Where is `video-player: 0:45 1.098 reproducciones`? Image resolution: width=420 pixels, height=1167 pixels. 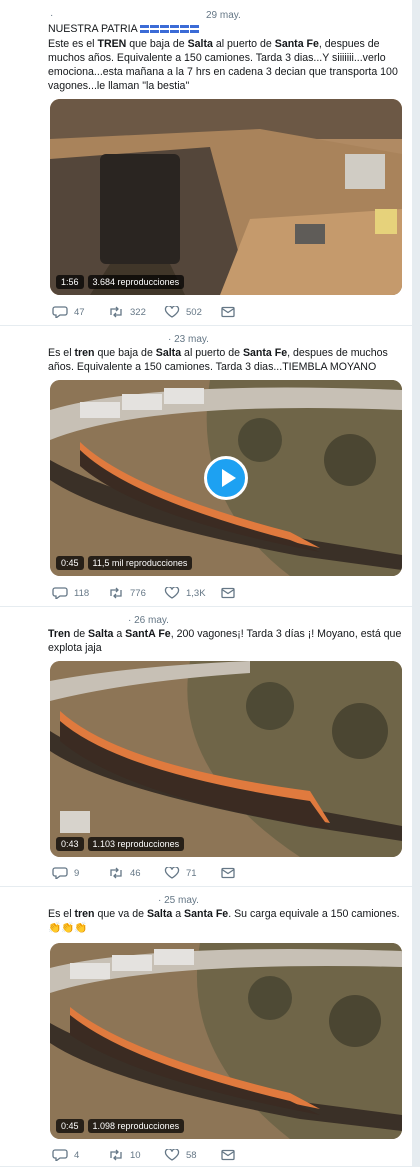
video-player: 0:45 1.098 reproducciones is located at coordinates (226, 1041).